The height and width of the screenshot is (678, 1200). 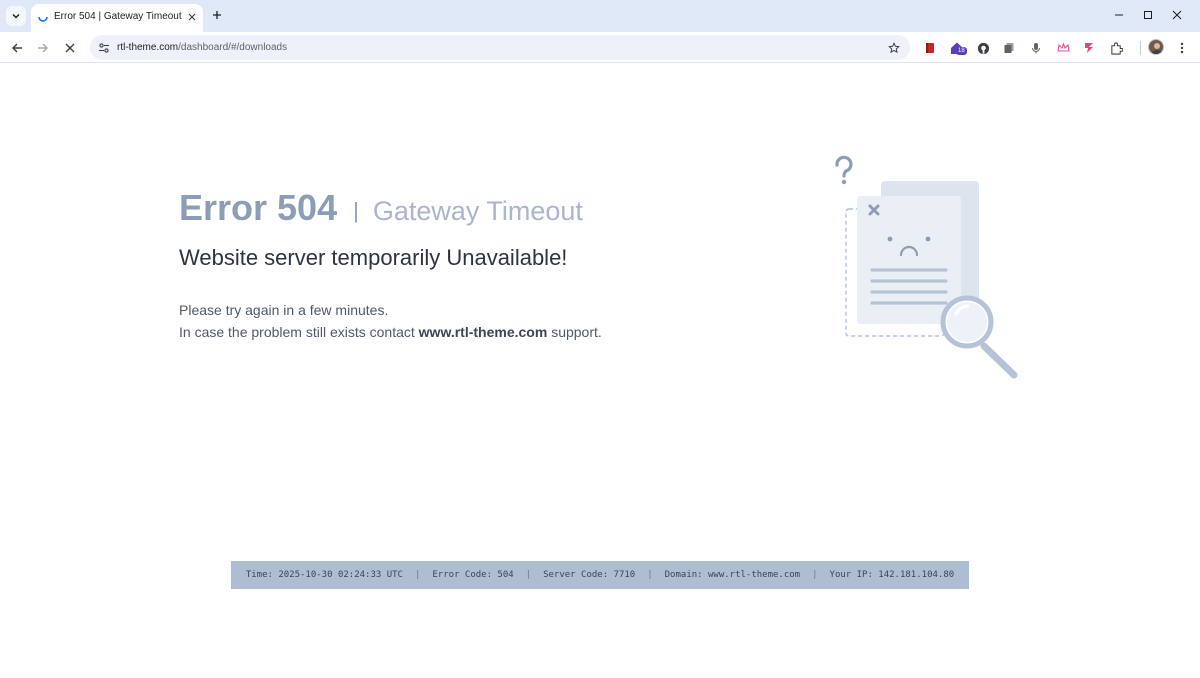 I want to click on tab-search-button, so click(x=16, y=16).